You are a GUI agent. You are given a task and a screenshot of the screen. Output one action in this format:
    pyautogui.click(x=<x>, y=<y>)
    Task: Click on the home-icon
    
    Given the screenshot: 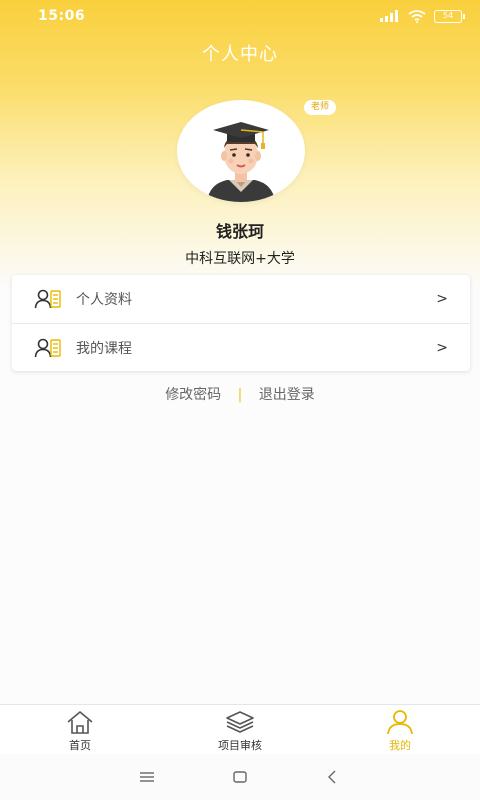 What is the action you would take?
    pyautogui.click(x=80, y=722)
    